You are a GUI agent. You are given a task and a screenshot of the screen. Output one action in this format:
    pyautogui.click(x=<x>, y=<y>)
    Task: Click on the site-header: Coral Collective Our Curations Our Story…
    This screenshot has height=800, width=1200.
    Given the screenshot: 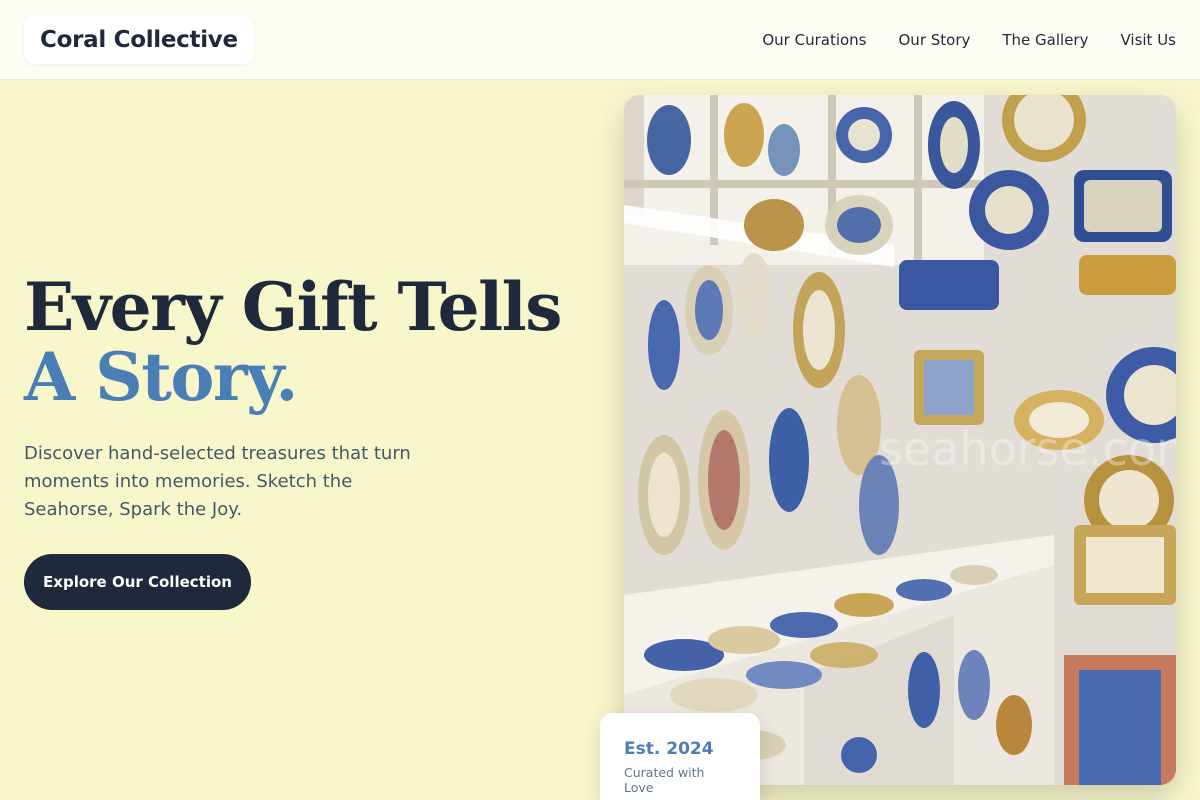 What is the action you would take?
    pyautogui.click(x=600, y=40)
    